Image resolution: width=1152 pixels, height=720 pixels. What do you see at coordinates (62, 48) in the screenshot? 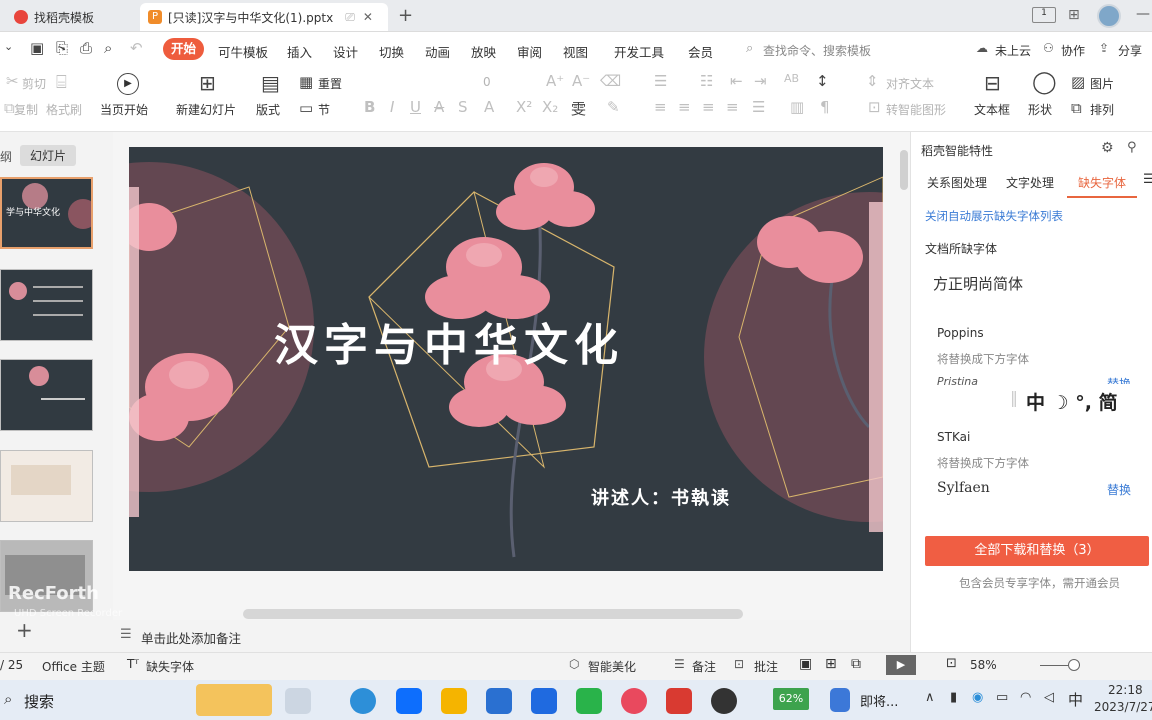
I see `export-pdf-icon: ⎘` at bounding box center [62, 48].